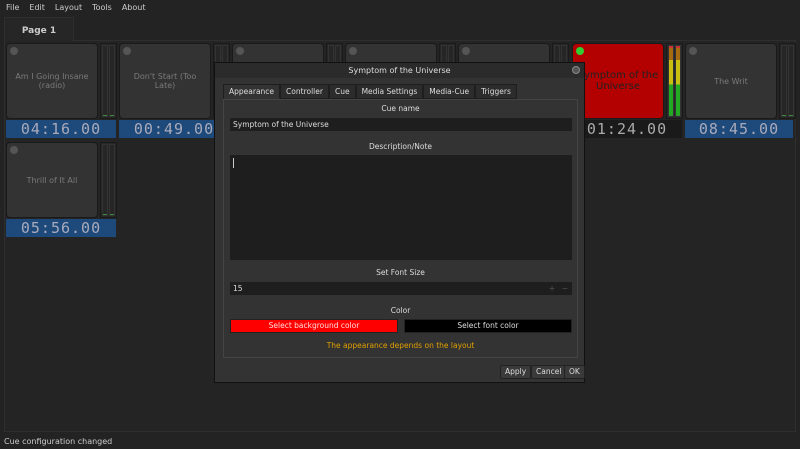  What do you see at coordinates (552, 288) in the screenshot?
I see `increment-button: +` at bounding box center [552, 288].